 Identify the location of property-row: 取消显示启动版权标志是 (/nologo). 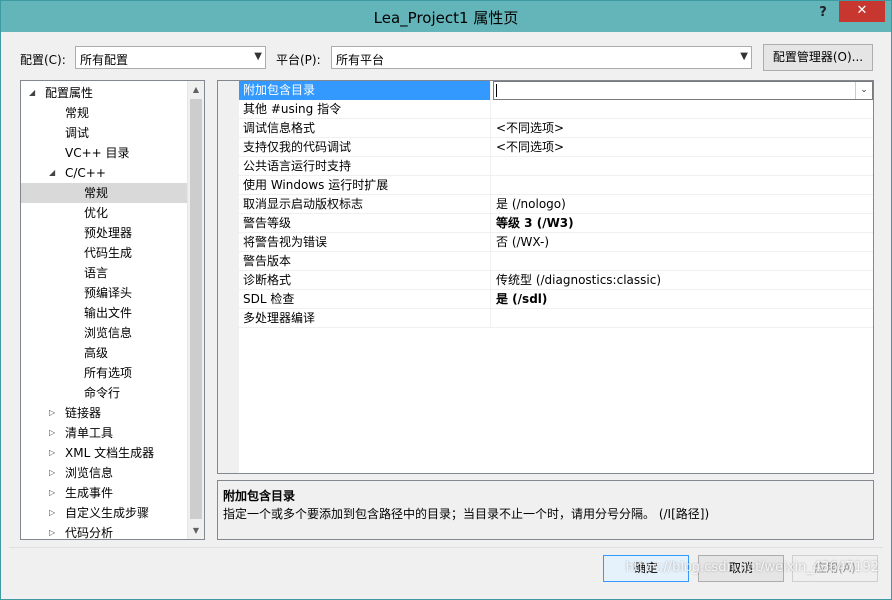
(545, 204).